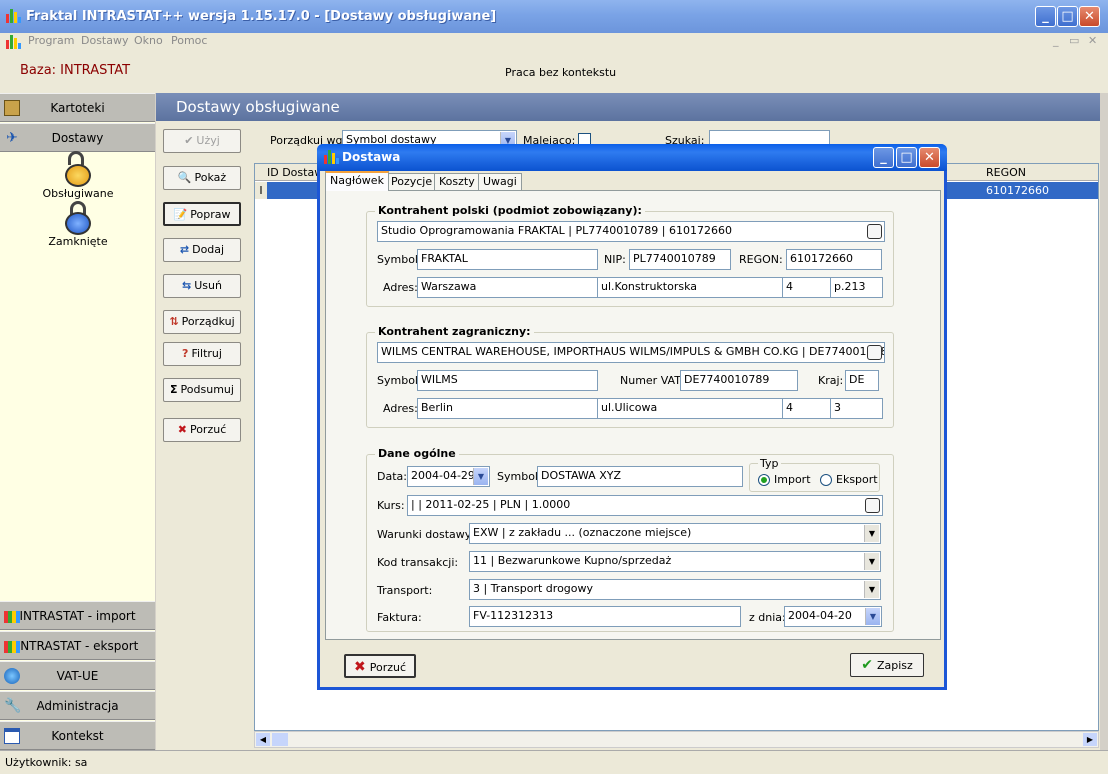  Describe the element at coordinates (51, 40) in the screenshot. I see `menu-program: Program` at that location.